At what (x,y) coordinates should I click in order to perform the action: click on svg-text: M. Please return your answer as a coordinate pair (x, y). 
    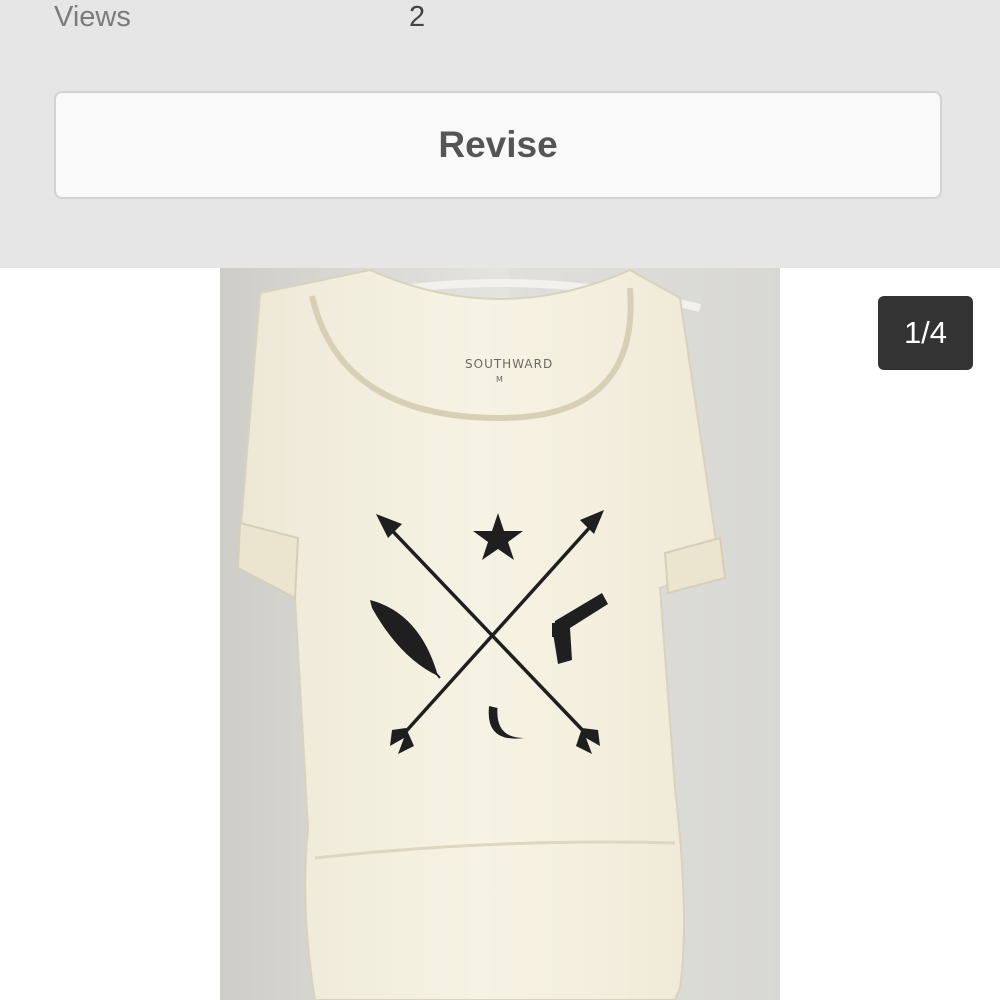
    Looking at the image, I should click on (499, 379).